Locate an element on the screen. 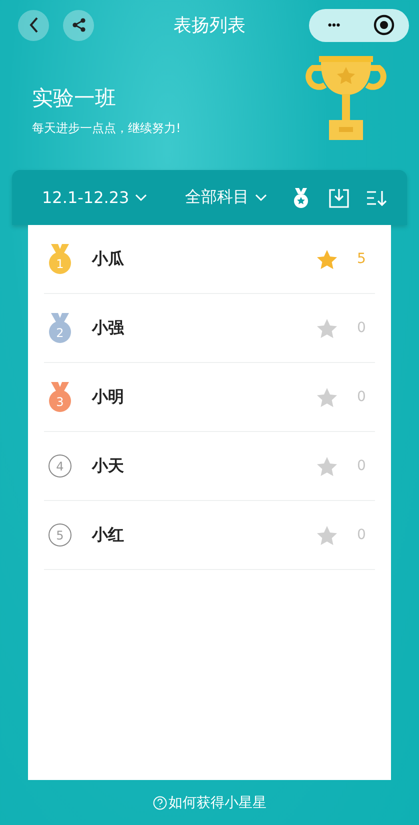  student-name: 小红 is located at coordinates (108, 535).